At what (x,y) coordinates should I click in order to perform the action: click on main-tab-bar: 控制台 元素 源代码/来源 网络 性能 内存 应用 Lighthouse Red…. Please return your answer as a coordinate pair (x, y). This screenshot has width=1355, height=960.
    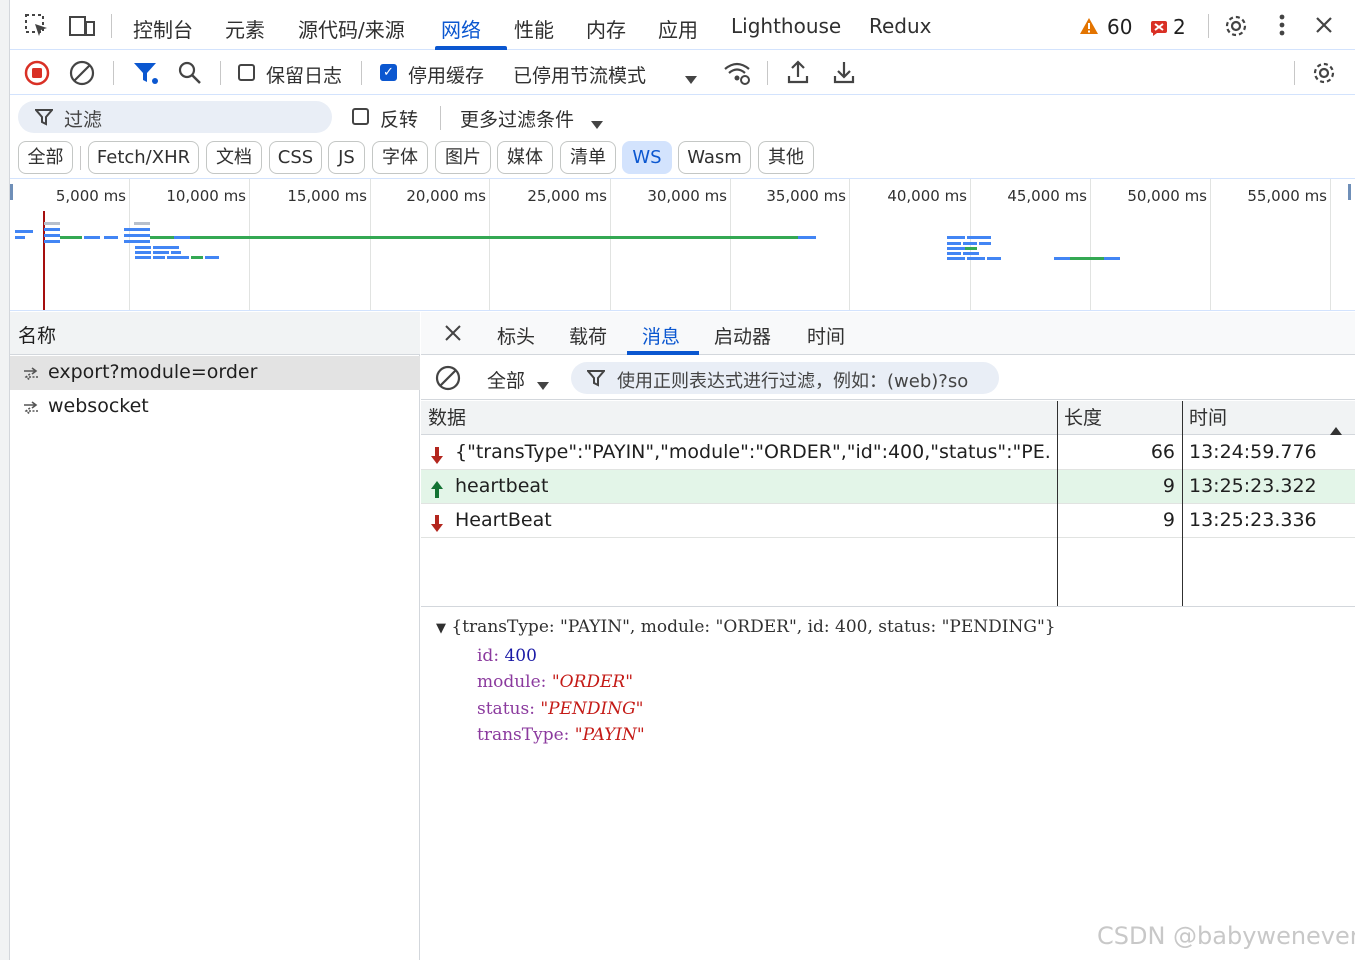
    Looking at the image, I should click on (682, 25).